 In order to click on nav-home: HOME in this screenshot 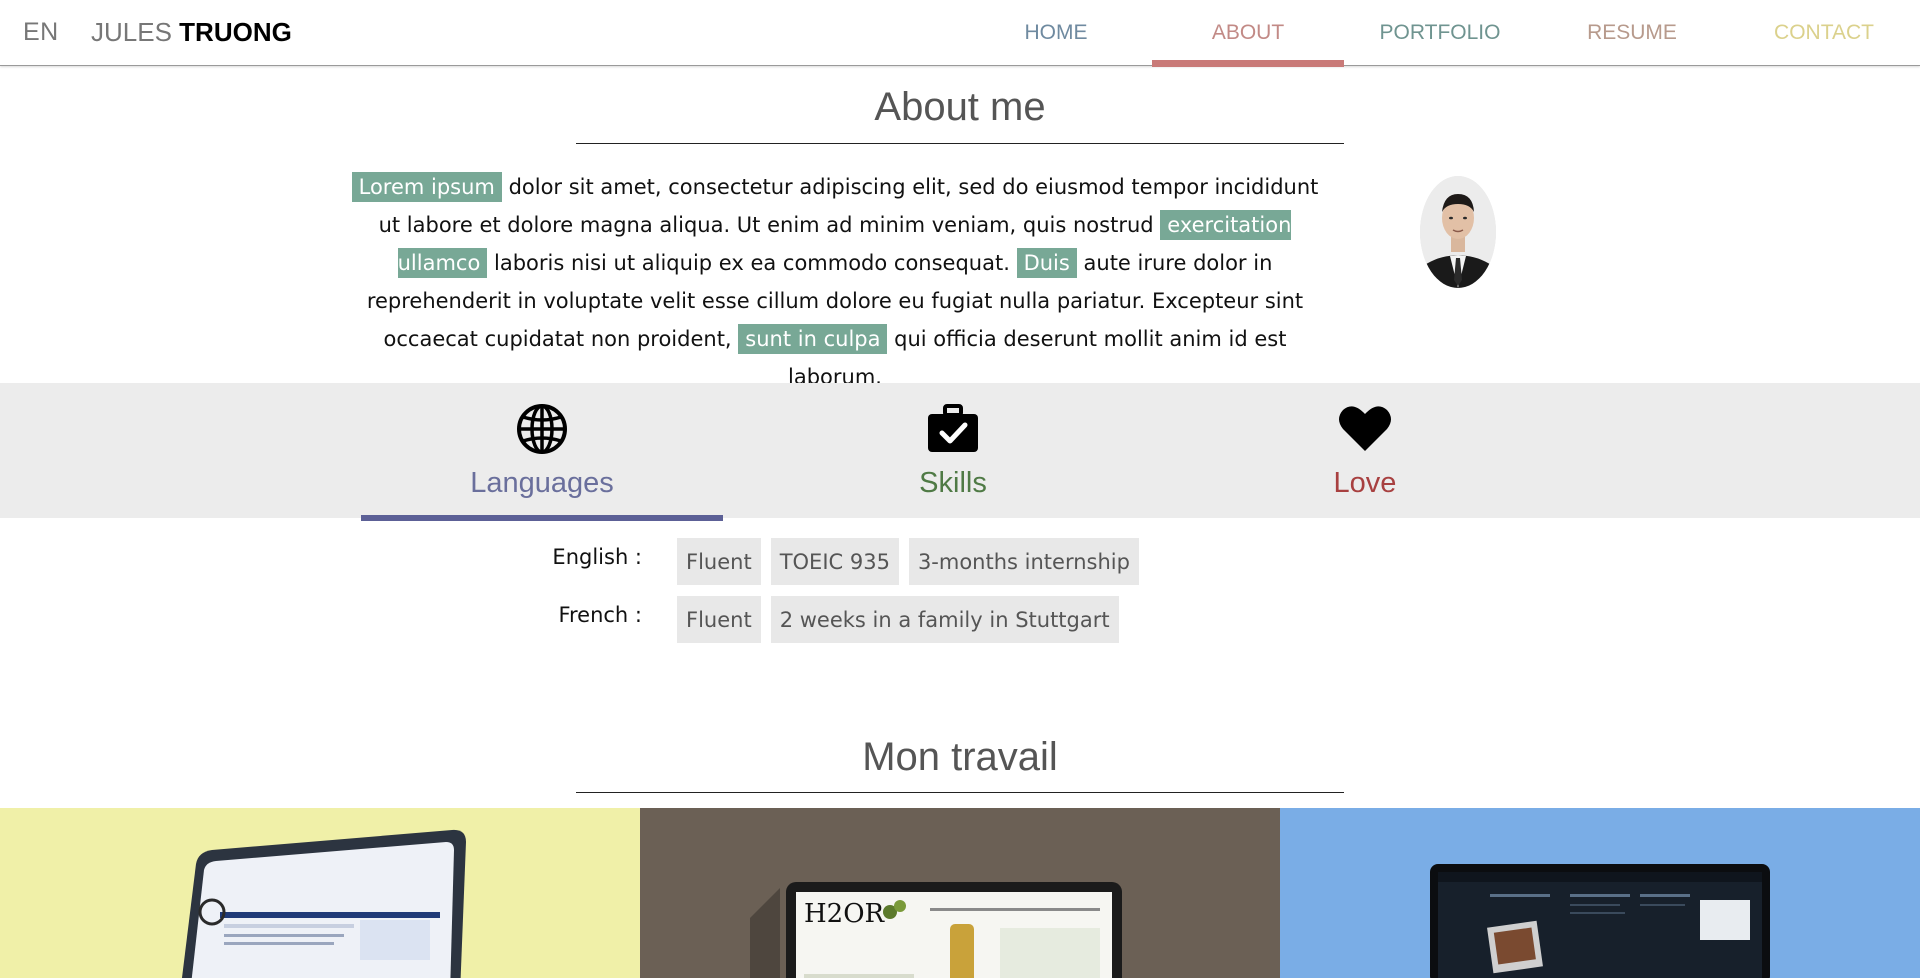, I will do `click(1056, 33)`.